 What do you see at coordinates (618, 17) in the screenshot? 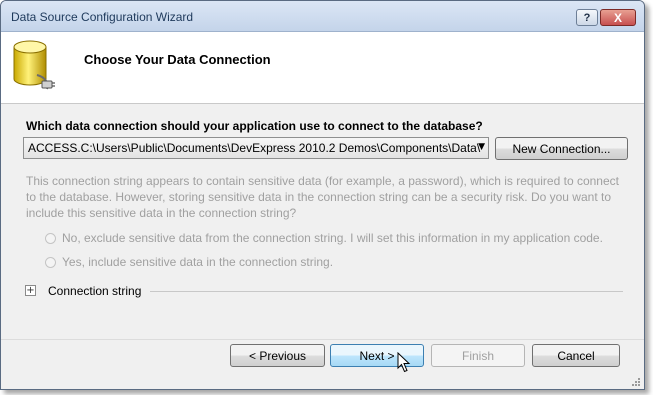
I see `close-button: X` at bounding box center [618, 17].